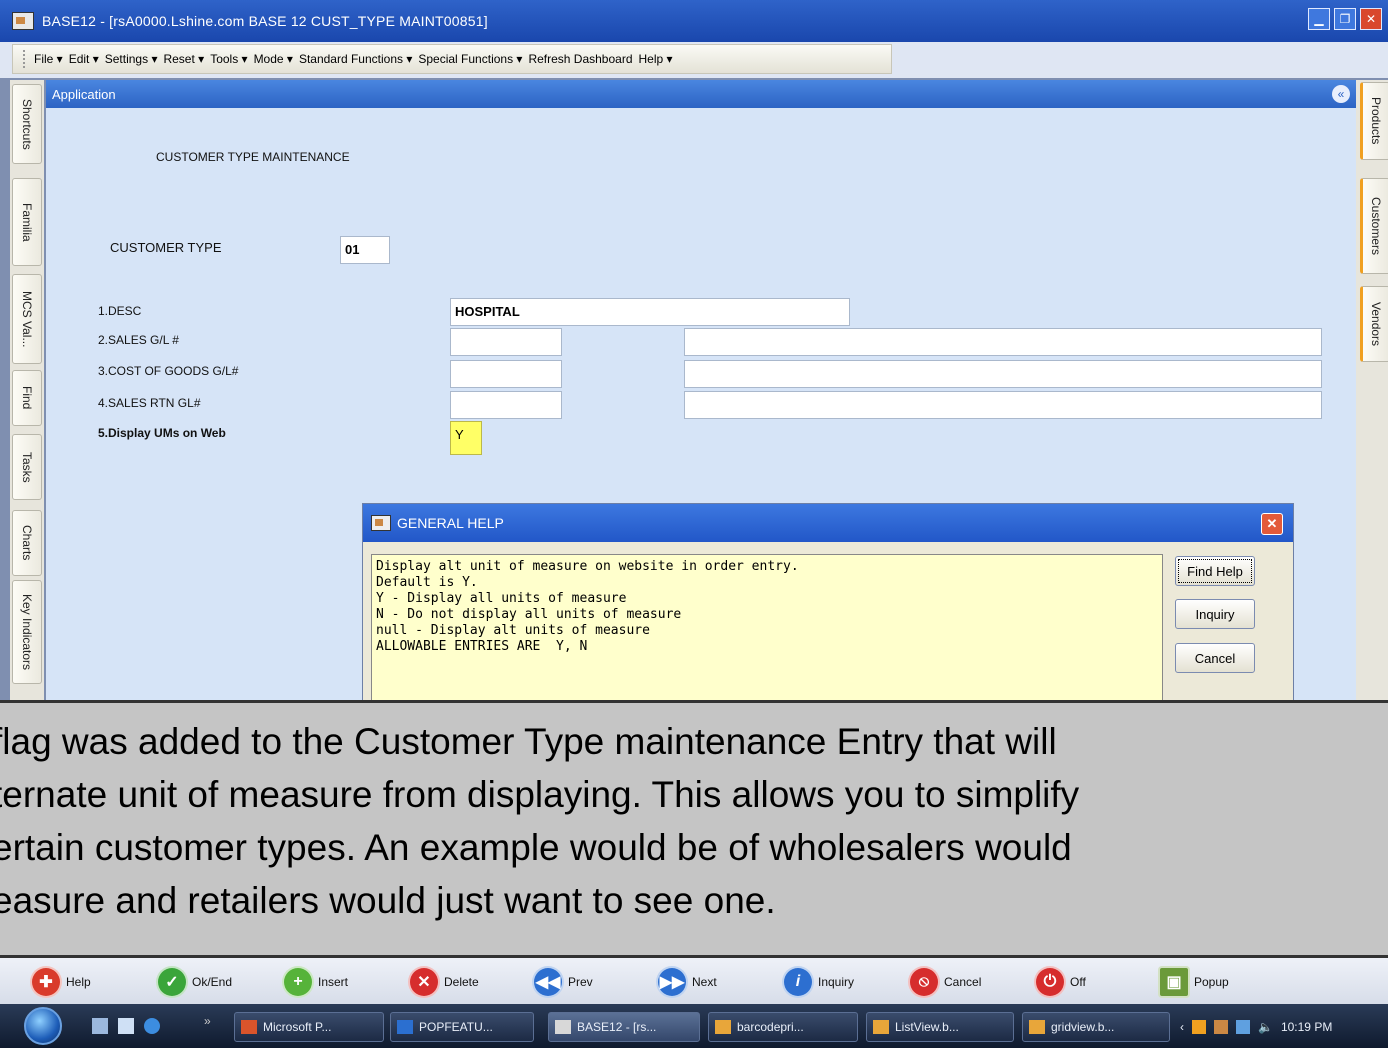 This screenshot has width=1388, height=1048. What do you see at coordinates (529, 614) in the screenshot?
I see `help-line: N - Do not display all units of measure` at bounding box center [529, 614].